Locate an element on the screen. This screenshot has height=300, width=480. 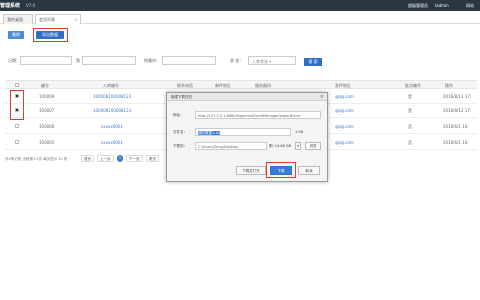
tab-bar: 我的桌面 会员列表 × is located at coordinates (240, 19).